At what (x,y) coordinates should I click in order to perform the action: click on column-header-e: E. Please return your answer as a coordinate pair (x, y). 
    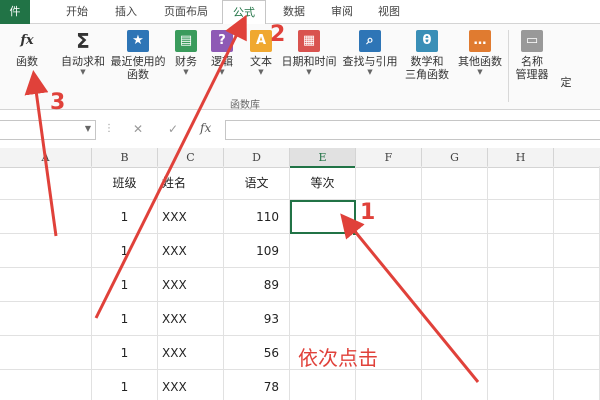
    Looking at the image, I should click on (323, 158).